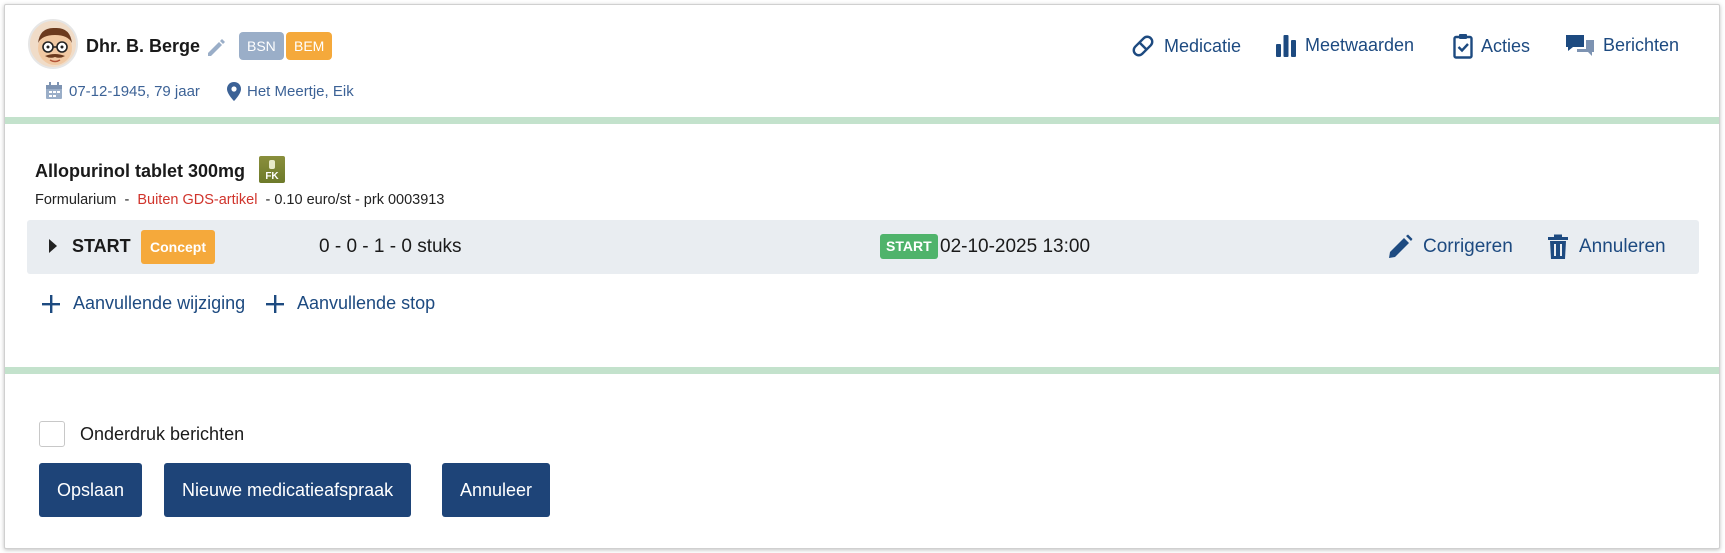  What do you see at coordinates (52, 434) in the screenshot?
I see `suppress-messages-checkbox` at bounding box center [52, 434].